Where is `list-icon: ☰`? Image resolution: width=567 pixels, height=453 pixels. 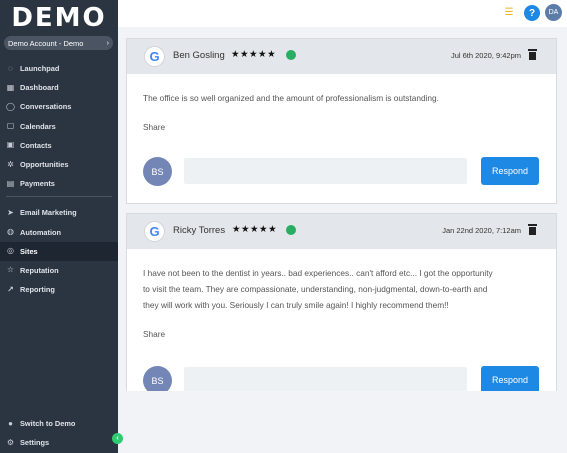 list-icon: ☰ is located at coordinates (509, 13).